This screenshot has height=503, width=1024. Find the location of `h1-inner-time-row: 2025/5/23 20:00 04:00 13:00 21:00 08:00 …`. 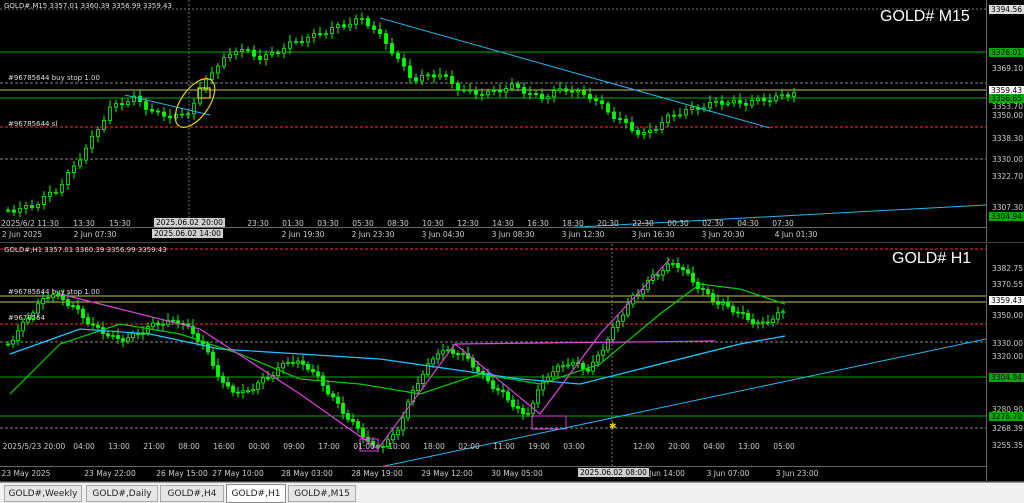

h1-inner-time-row: 2025/5/23 20:00 04:00 13:00 21:00 08:00 … is located at coordinates (493, 445).